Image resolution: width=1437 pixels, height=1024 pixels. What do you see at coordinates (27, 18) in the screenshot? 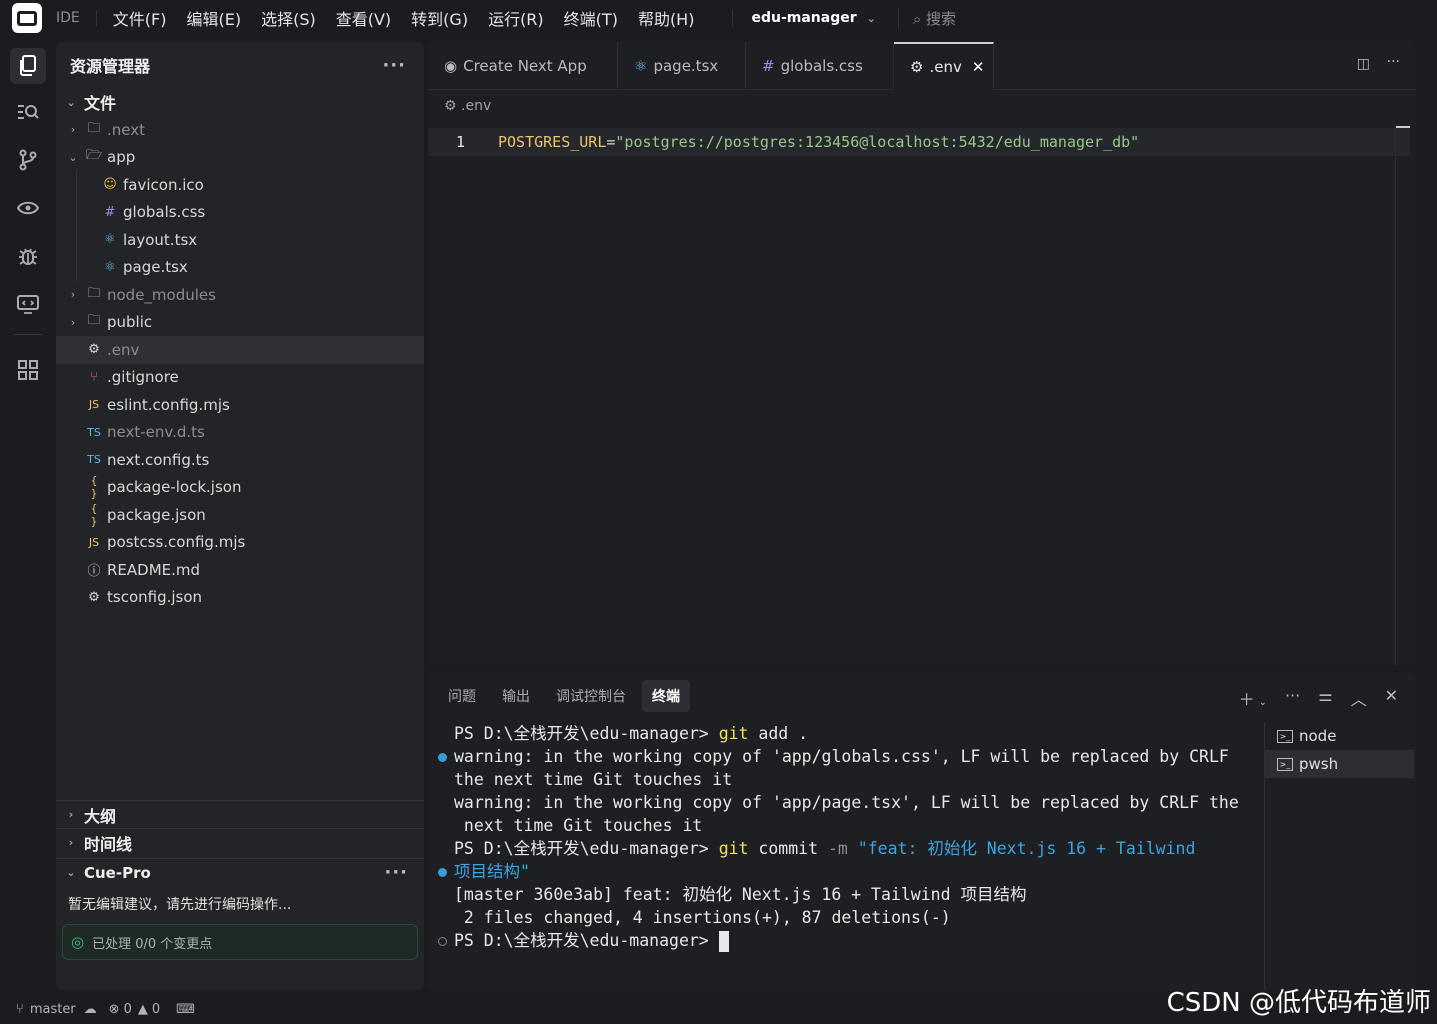
I see `app-logo` at bounding box center [27, 18].